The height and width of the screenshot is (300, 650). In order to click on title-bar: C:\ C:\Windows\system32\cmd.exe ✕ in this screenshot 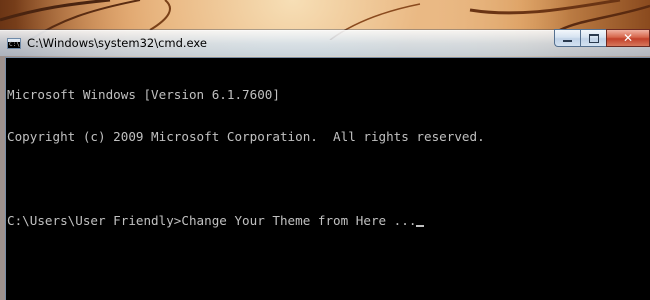, I will do `click(325, 42)`.